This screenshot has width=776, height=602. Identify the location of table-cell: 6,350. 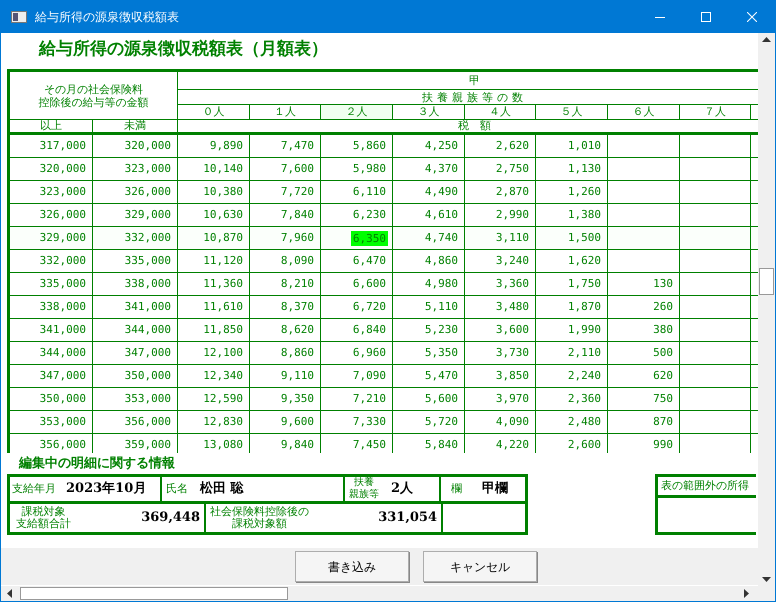
(369, 238).